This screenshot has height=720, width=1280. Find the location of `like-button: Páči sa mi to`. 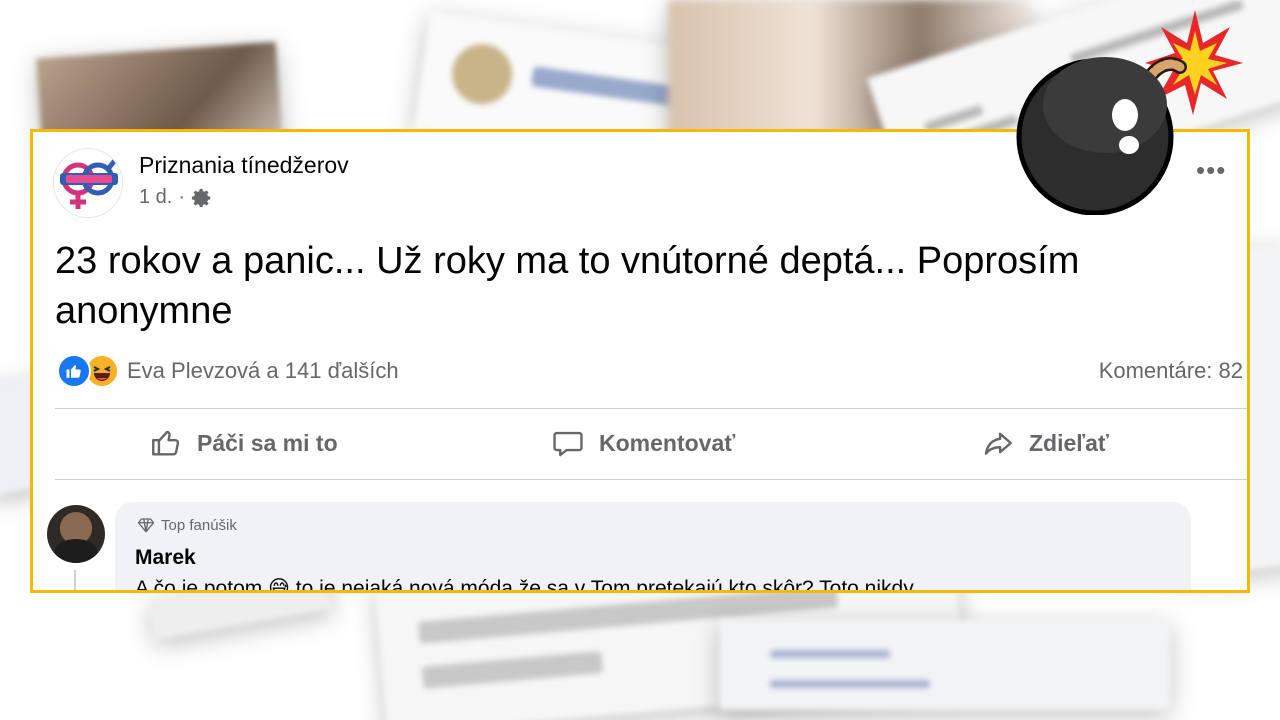

like-button: Páči sa mi to is located at coordinates (243, 443).